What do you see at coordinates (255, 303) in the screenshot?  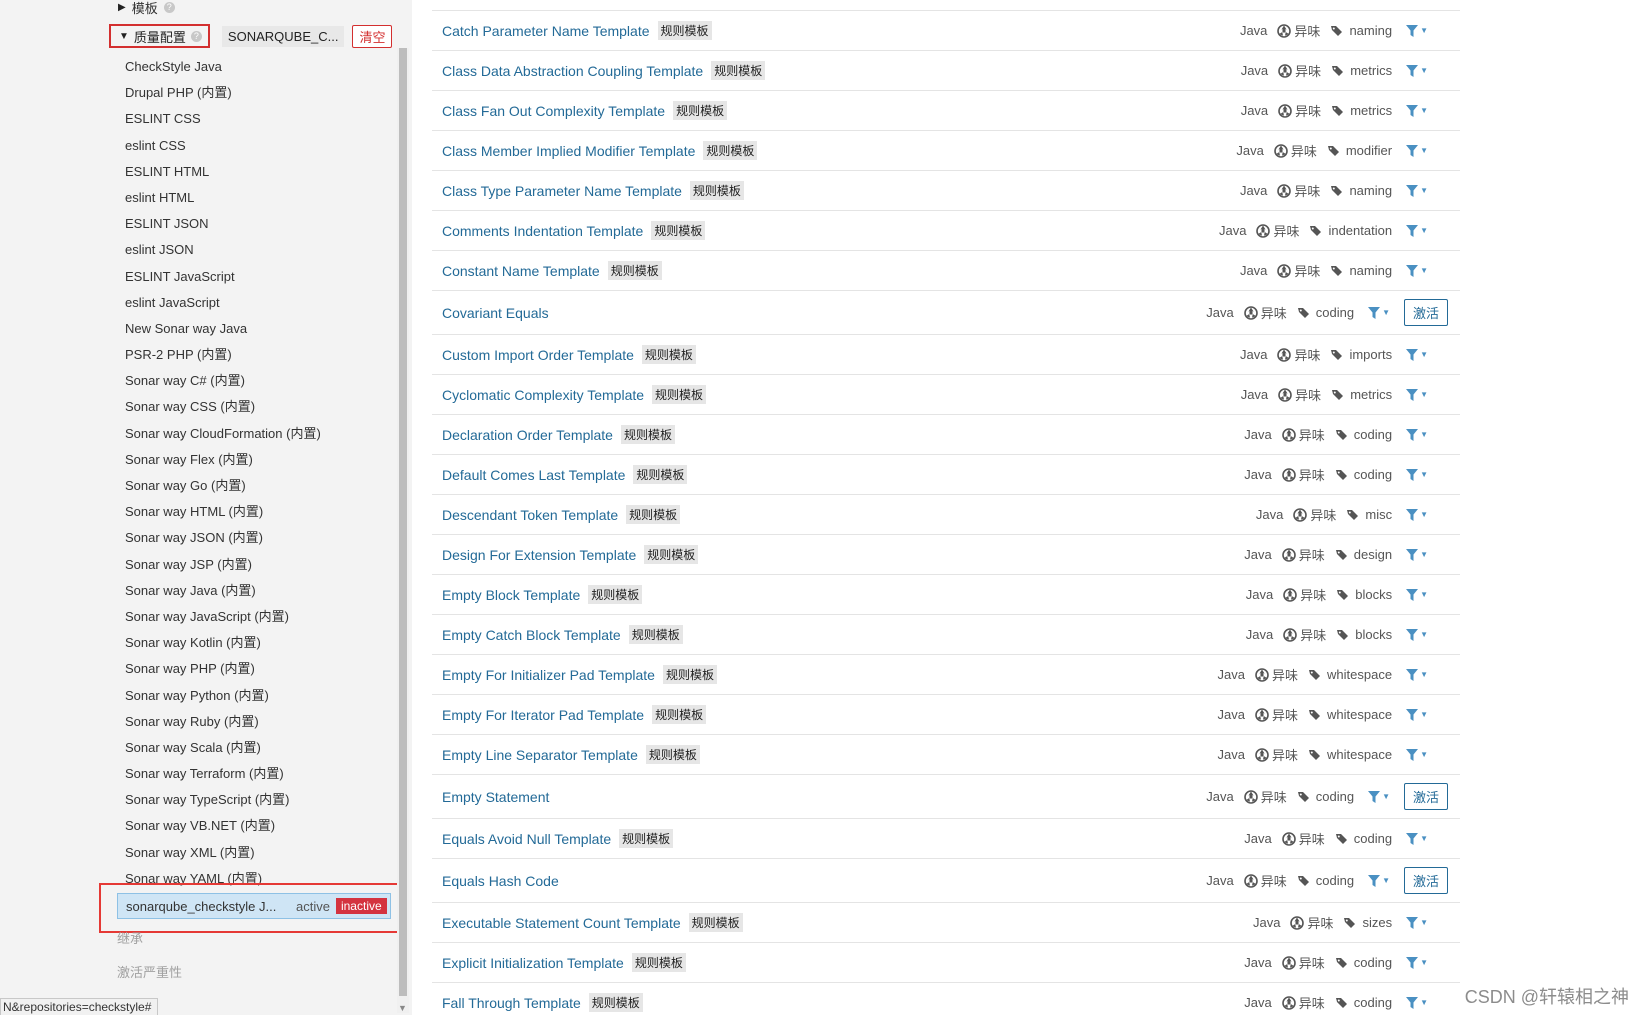 I see `quality-profile-item: eslint JavaScript` at bounding box center [255, 303].